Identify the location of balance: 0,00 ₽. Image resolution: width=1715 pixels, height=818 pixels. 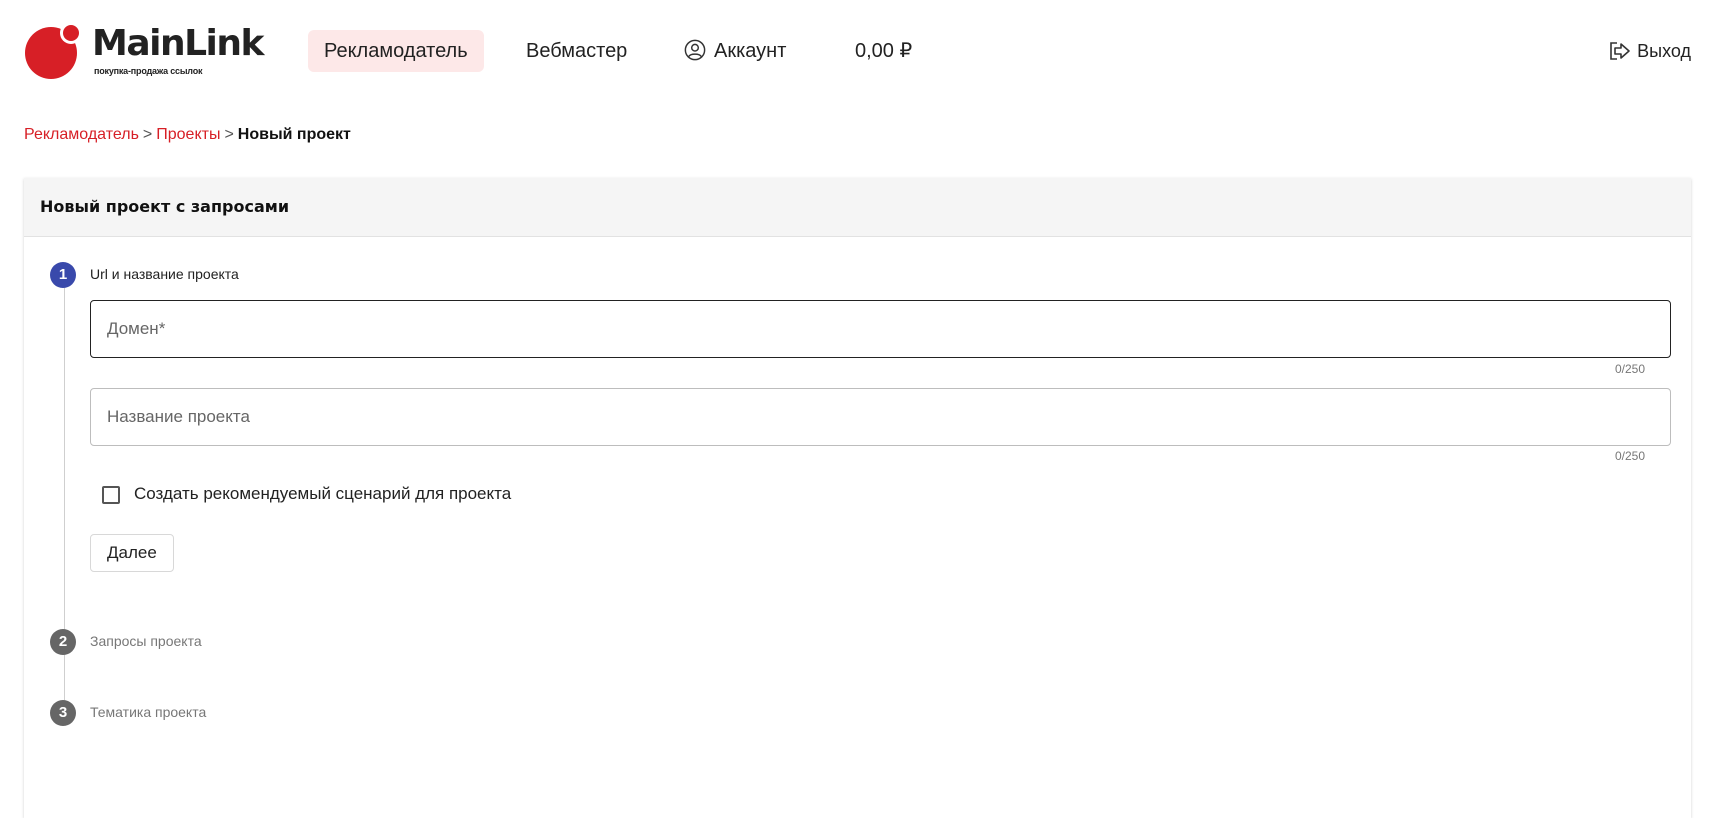
(883, 51).